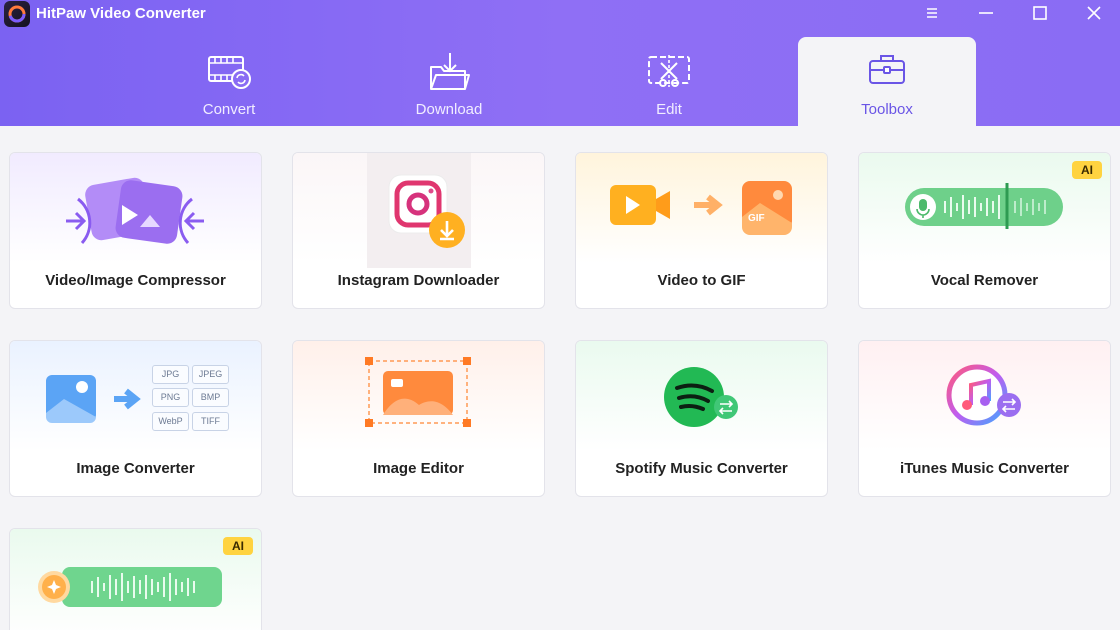 This screenshot has width=1120, height=630. Describe the element at coordinates (229, 109) in the screenshot. I see `tab-label: Convert` at that location.